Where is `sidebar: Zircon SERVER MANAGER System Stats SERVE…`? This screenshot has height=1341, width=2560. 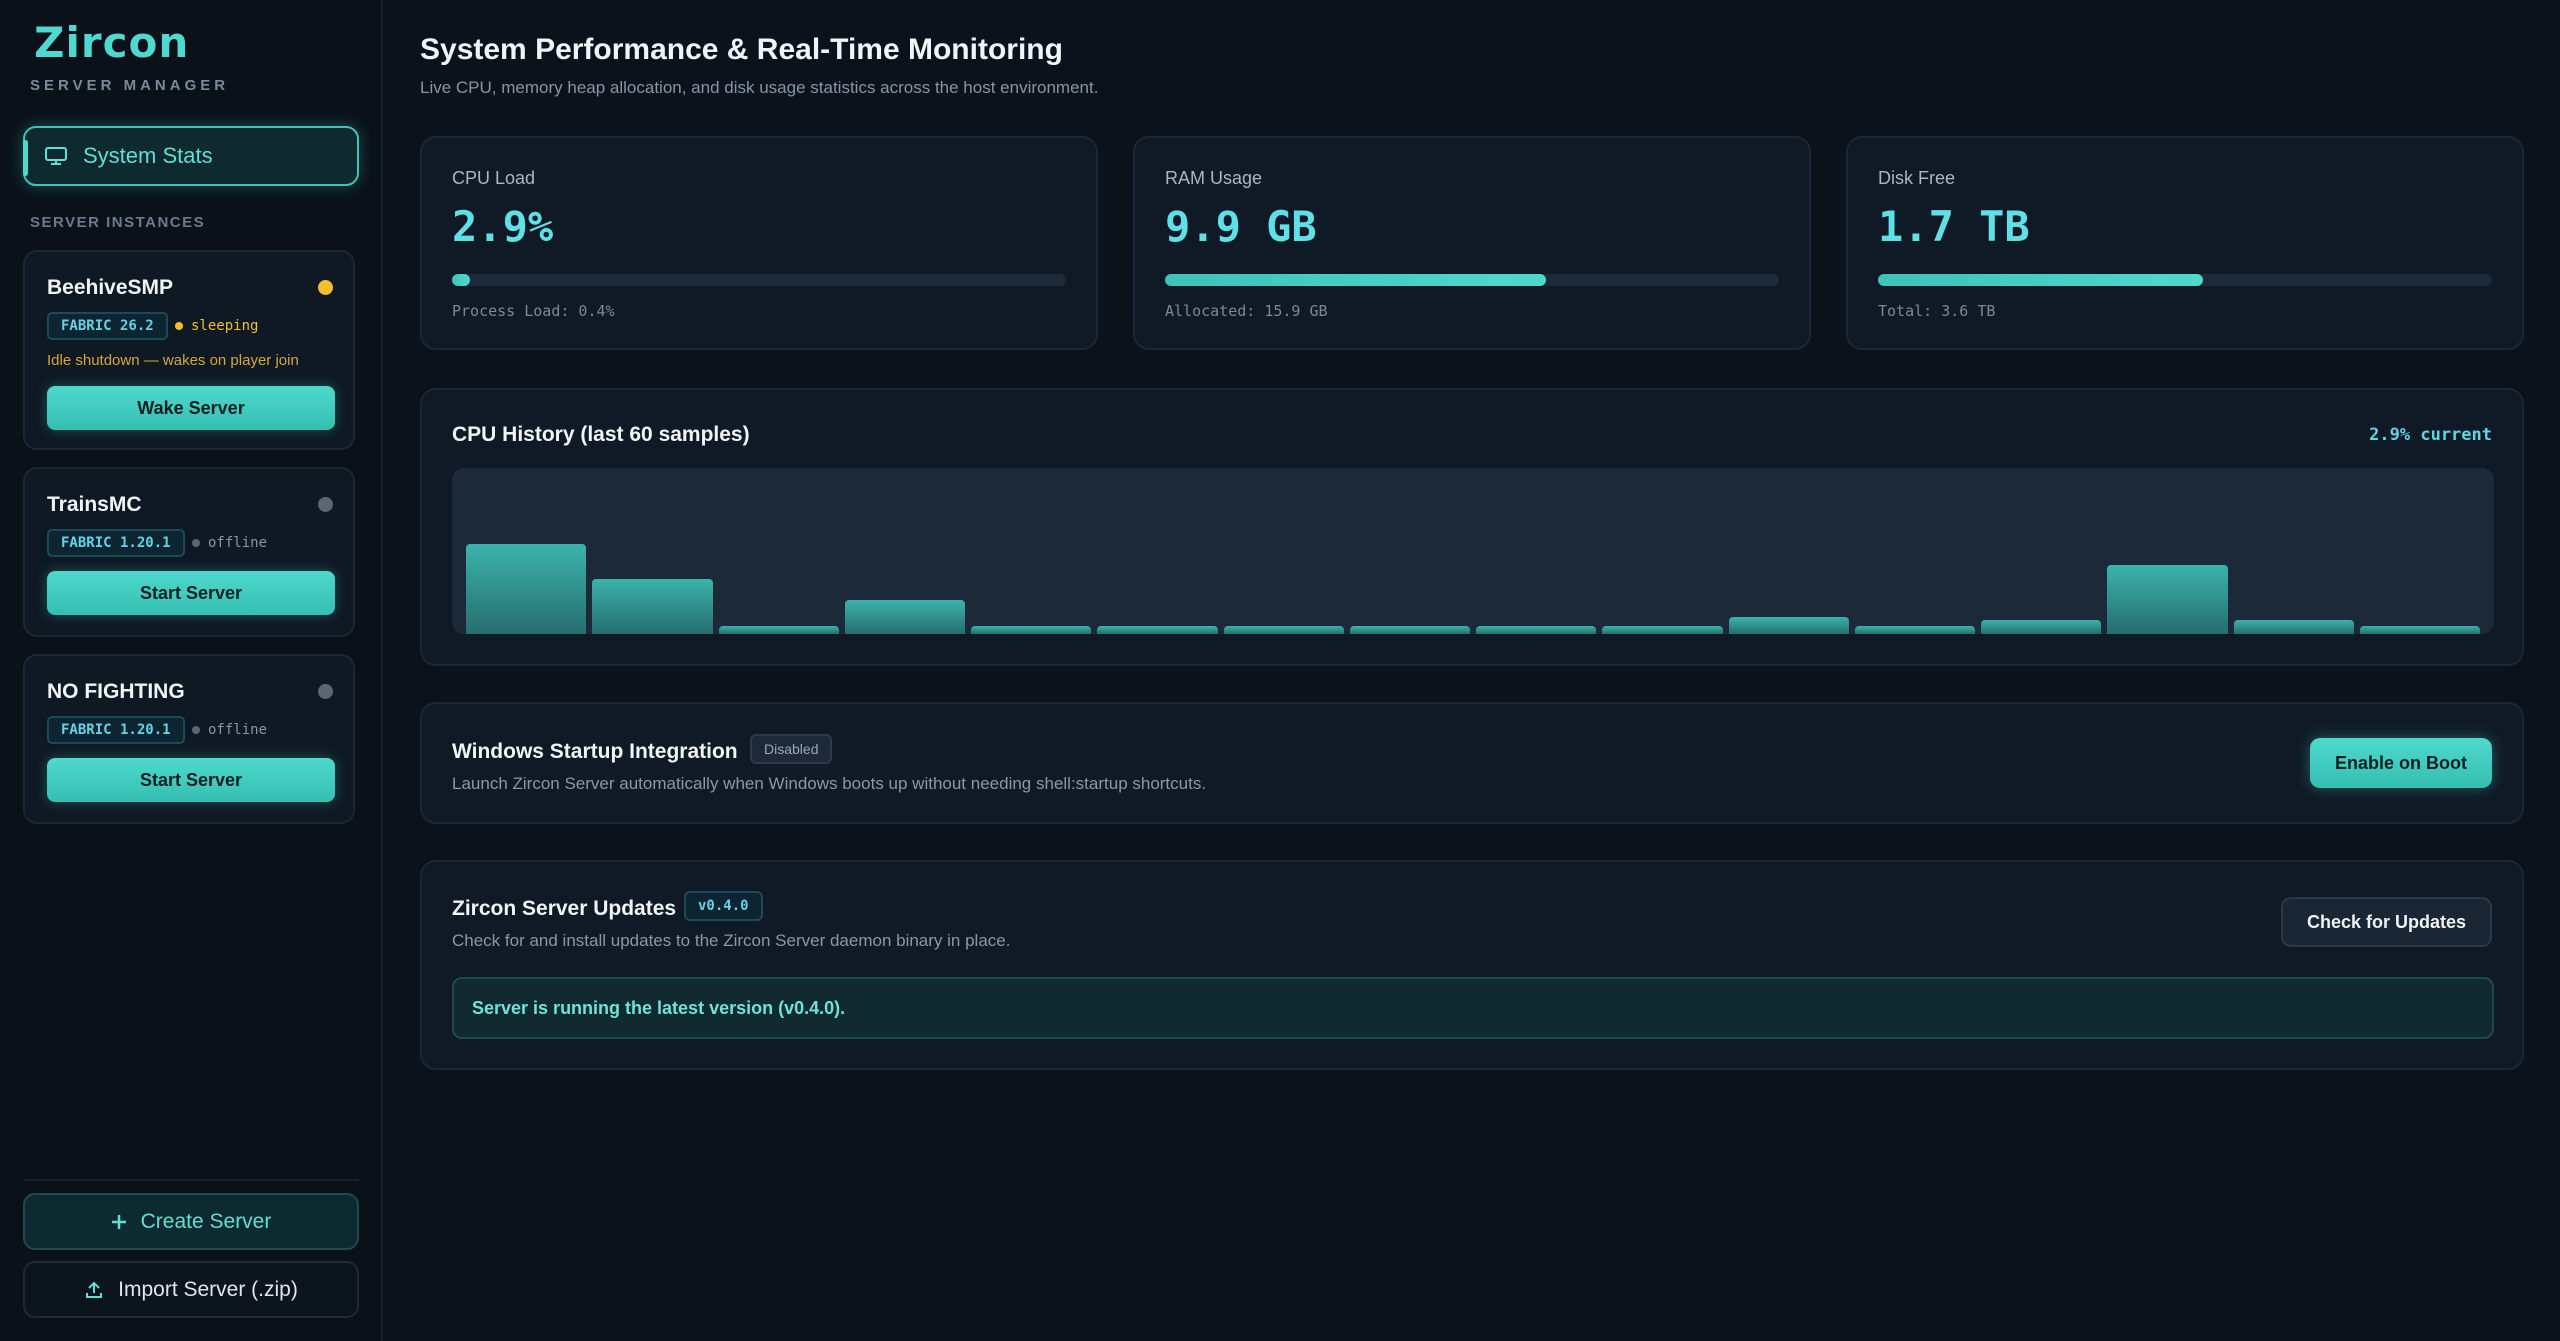 sidebar: Zircon SERVER MANAGER System Stats SERVE… is located at coordinates (191, 670).